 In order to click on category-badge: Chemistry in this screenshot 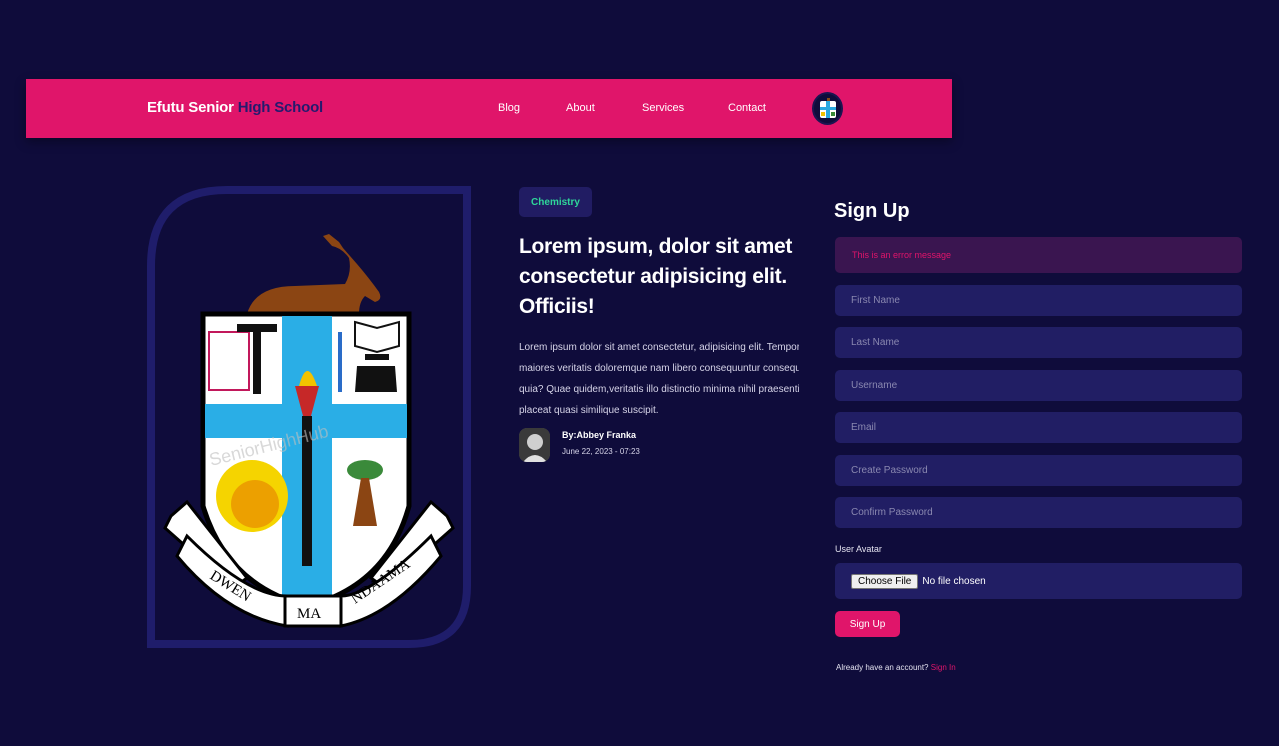, I will do `click(555, 202)`.